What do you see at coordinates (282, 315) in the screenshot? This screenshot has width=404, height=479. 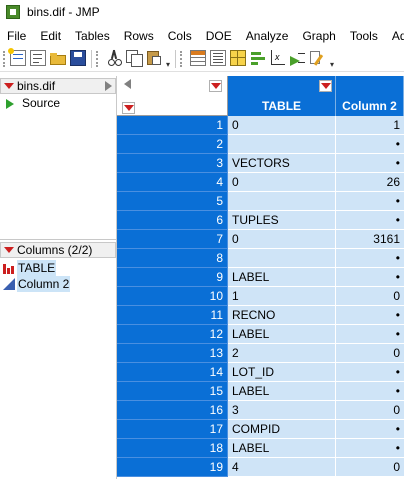 I see `cell-table: RECNO` at bounding box center [282, 315].